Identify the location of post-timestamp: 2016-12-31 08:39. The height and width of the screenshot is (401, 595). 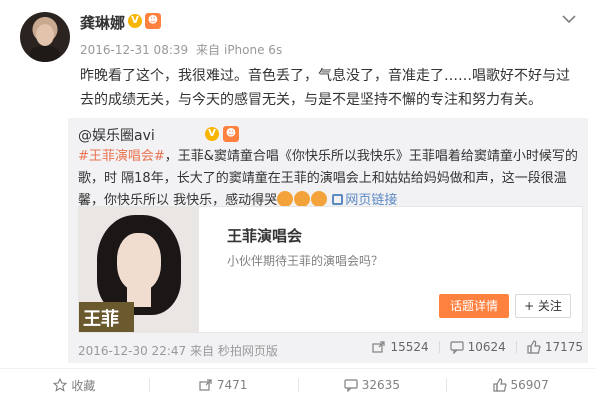
(134, 50).